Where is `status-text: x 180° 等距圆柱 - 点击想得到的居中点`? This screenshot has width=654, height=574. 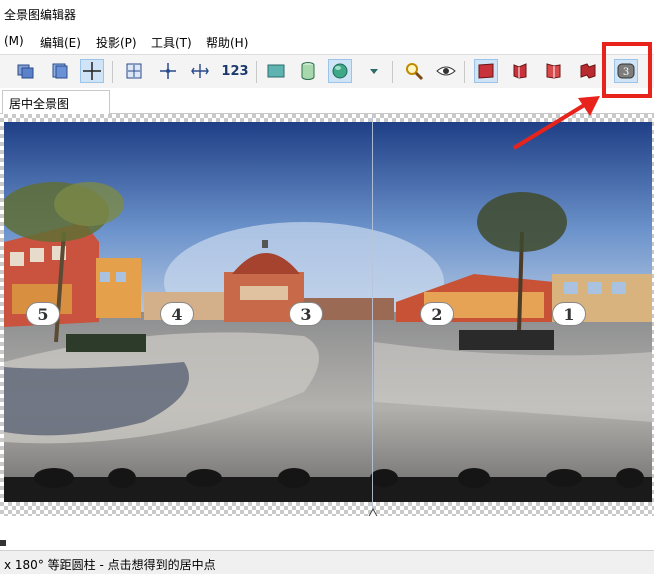
status-text: x 180° 等距圆柱 - 点击想得到的居中点 is located at coordinates (110, 565).